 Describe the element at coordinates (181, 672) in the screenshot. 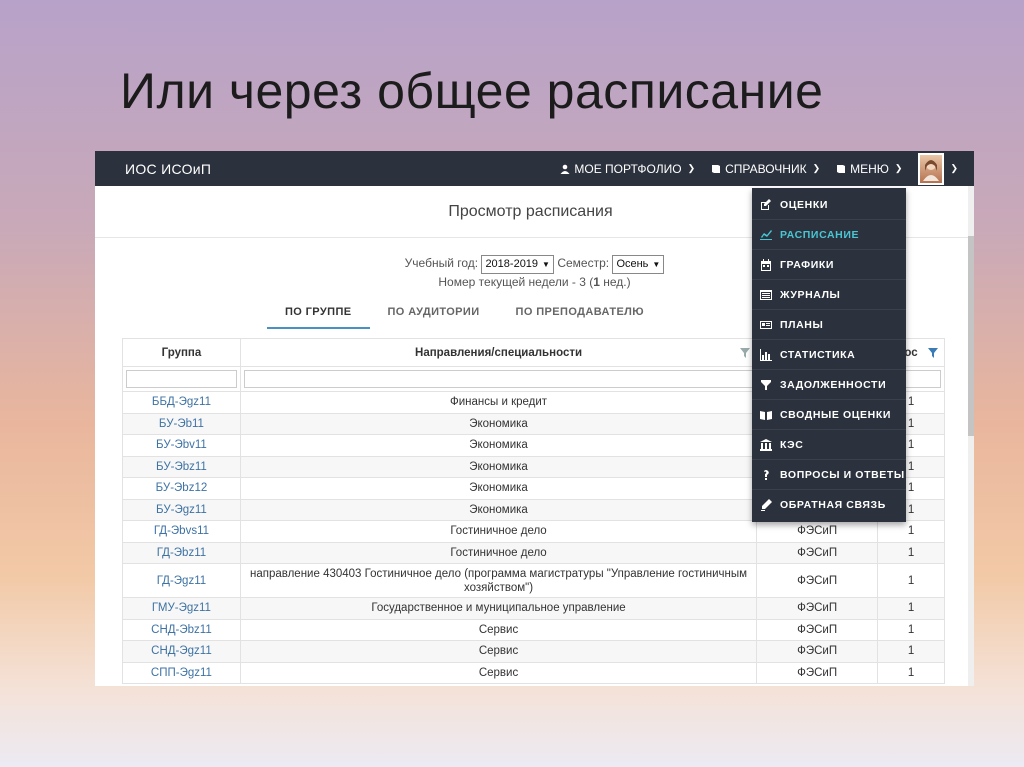

I see `group-cell: СПП-Эgz11` at that location.